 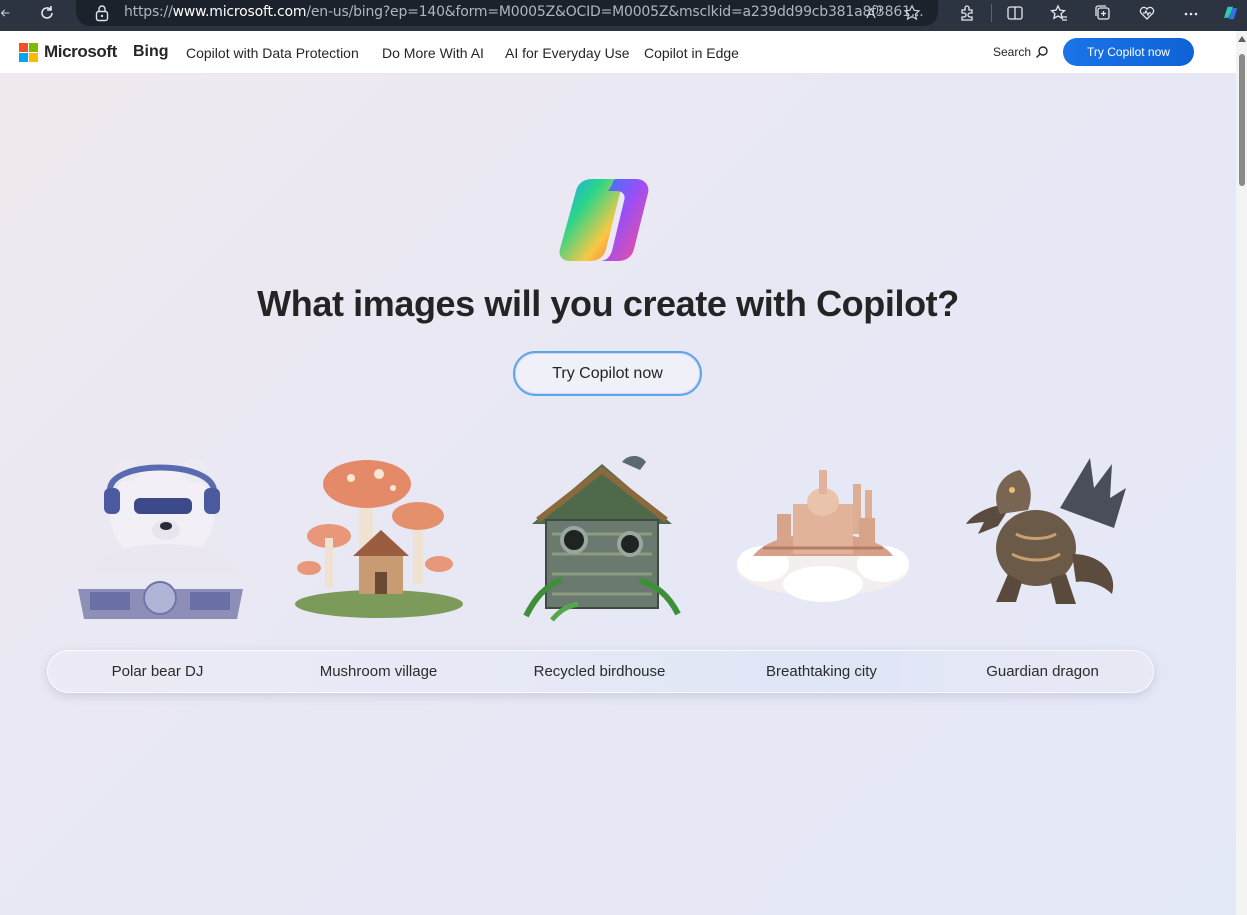 What do you see at coordinates (160, 534) in the screenshot?
I see `polar-bear-dj-image` at bounding box center [160, 534].